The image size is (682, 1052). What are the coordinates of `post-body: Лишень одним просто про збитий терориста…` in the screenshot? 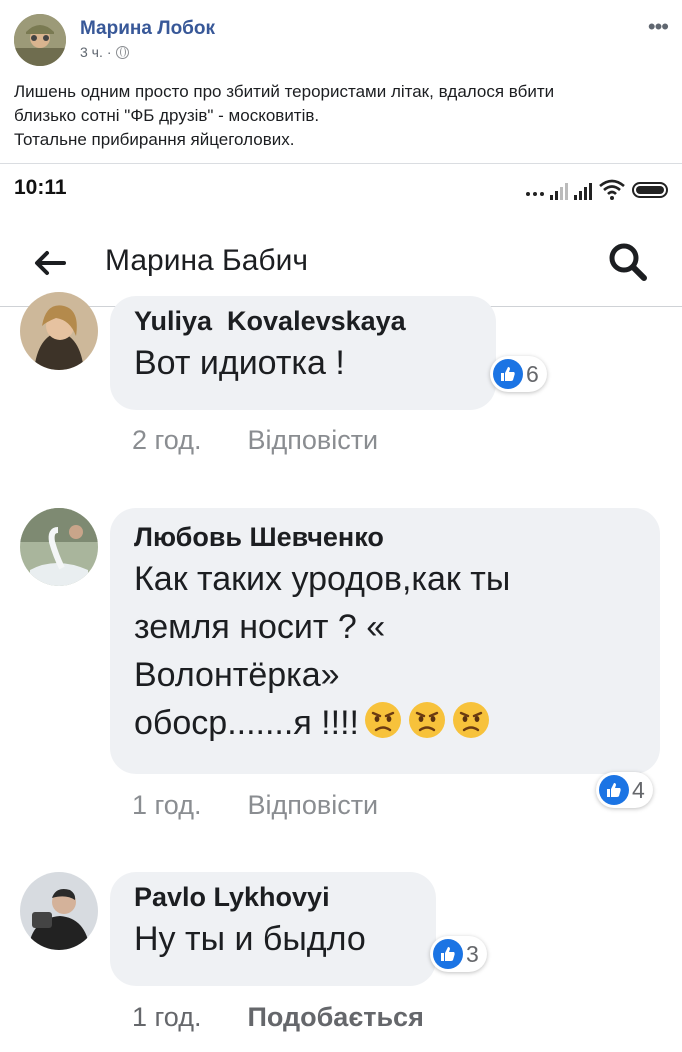 It's located at (334, 116).